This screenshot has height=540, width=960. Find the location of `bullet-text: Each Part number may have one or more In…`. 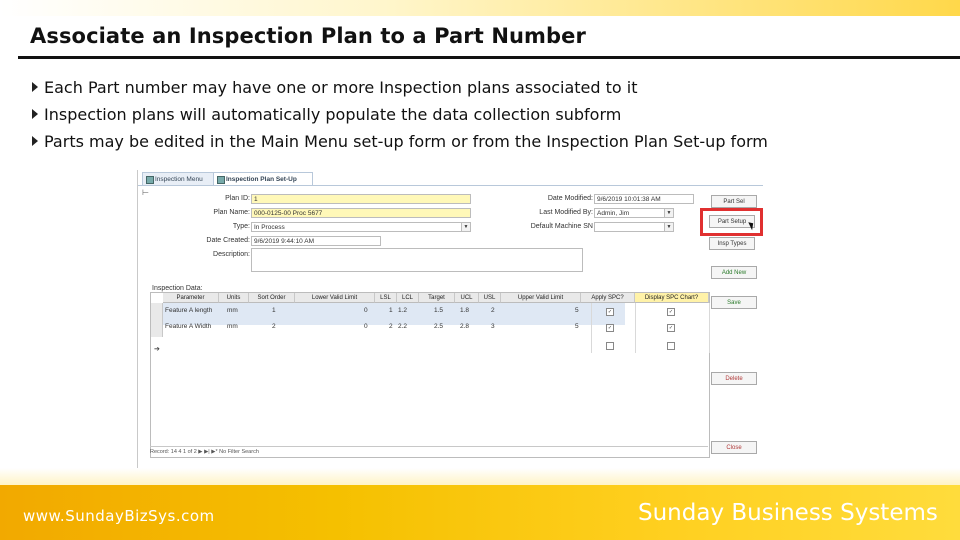

bullet-text: Each Part number may have one or more In… is located at coordinates (341, 87).